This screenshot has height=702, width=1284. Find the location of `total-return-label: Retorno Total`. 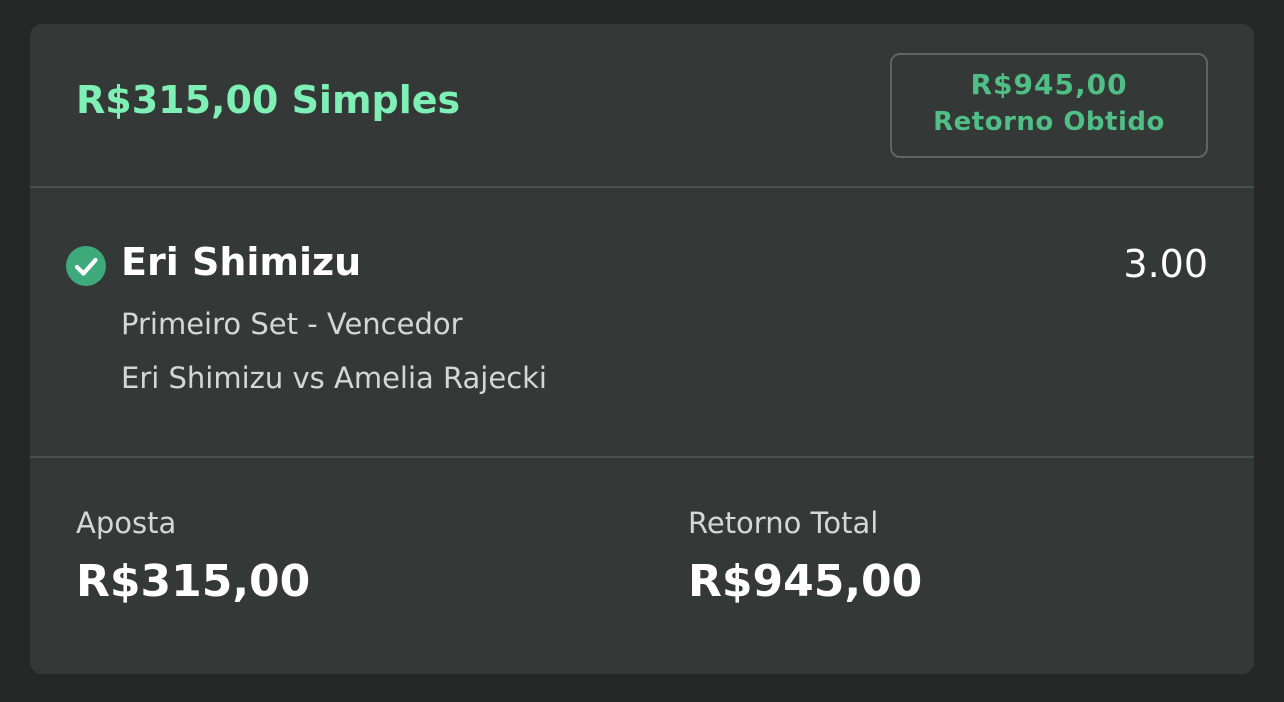

total-return-label: Retorno Total is located at coordinates (783, 523).